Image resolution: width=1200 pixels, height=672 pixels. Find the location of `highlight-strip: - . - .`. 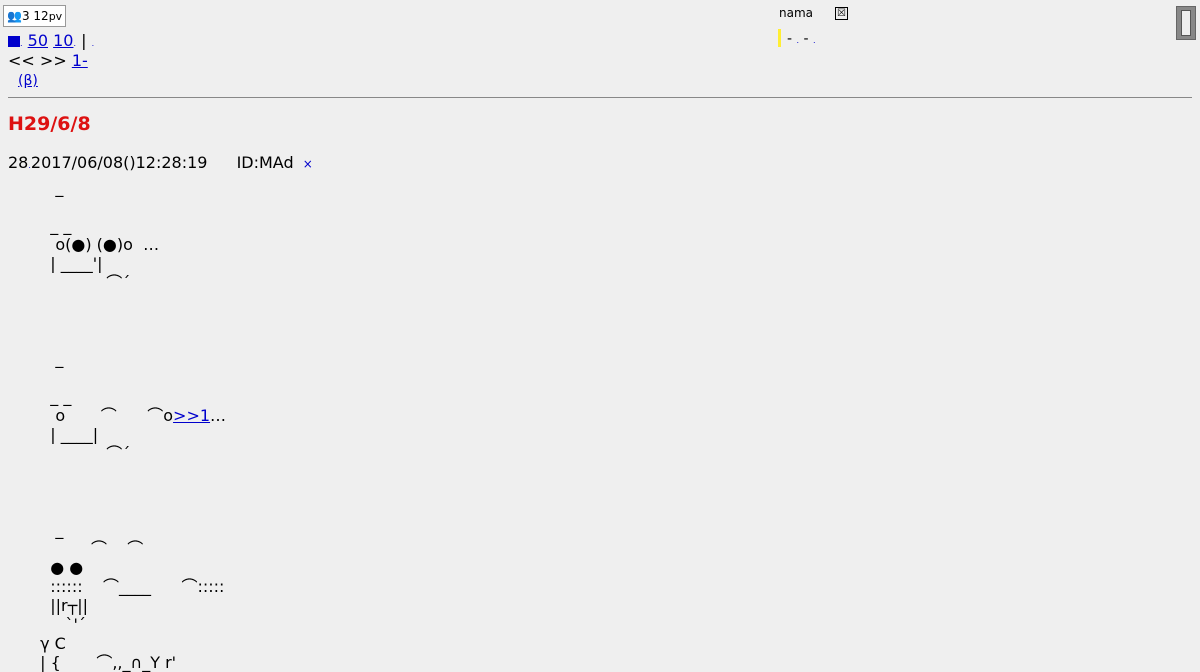

highlight-strip: - . - . is located at coordinates (797, 38).